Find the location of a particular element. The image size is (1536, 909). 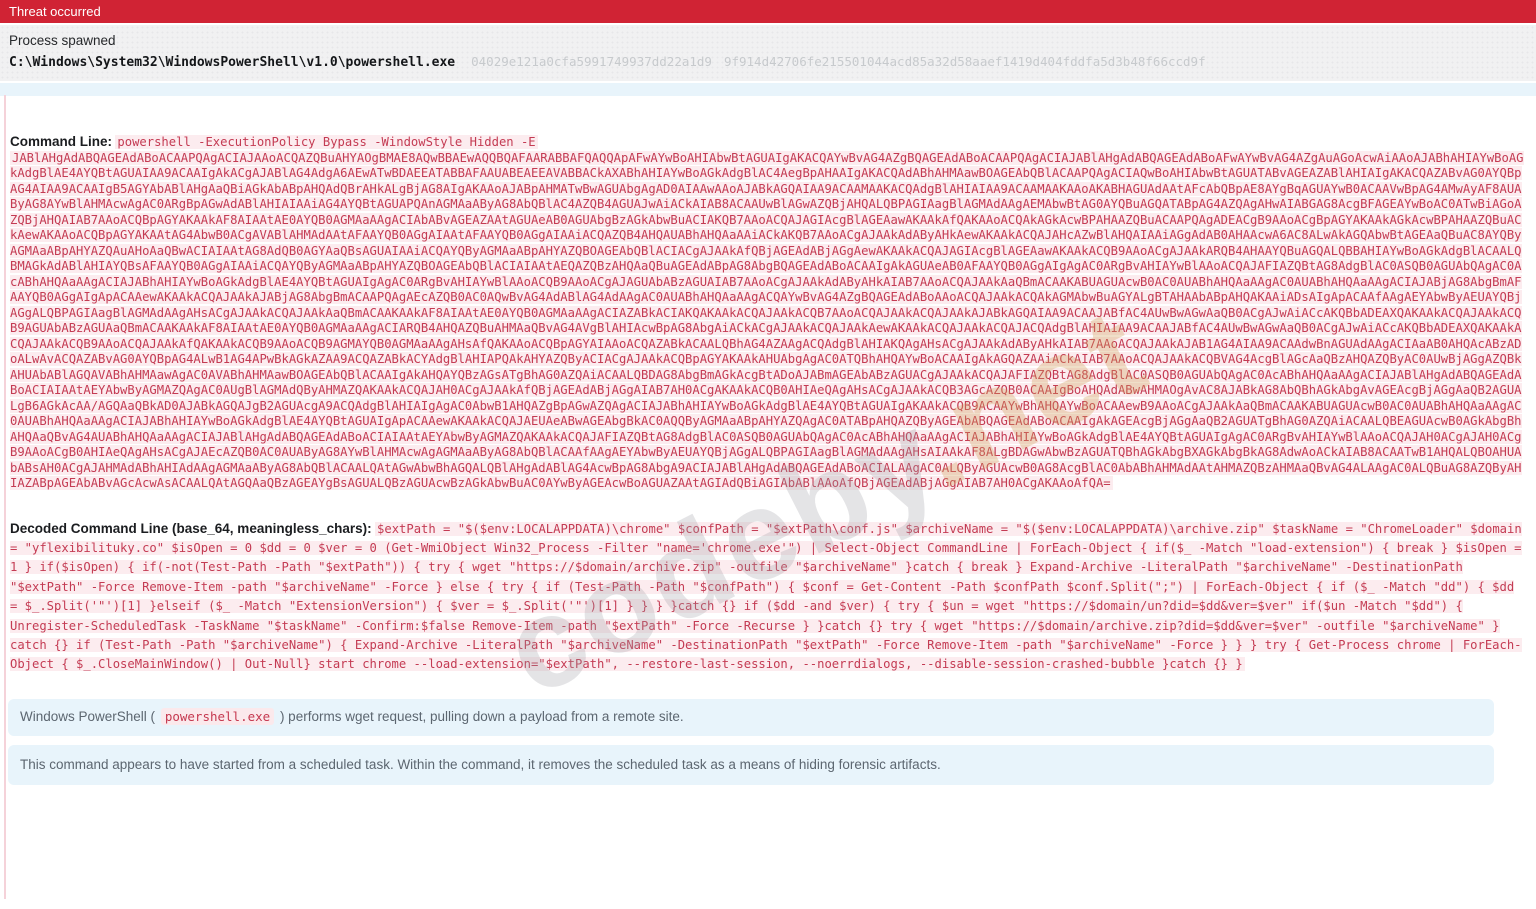

process-spawned-title: Process spawned is located at coordinates (62, 40).